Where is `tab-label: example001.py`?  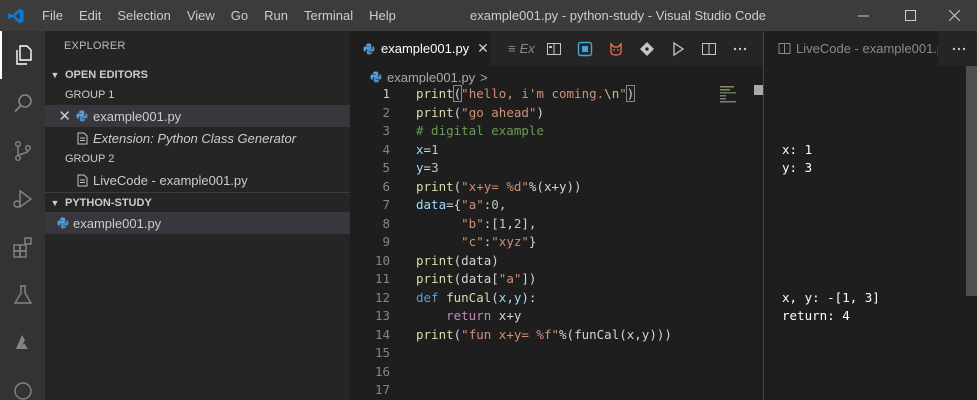
tab-label: example001.py is located at coordinates (425, 48).